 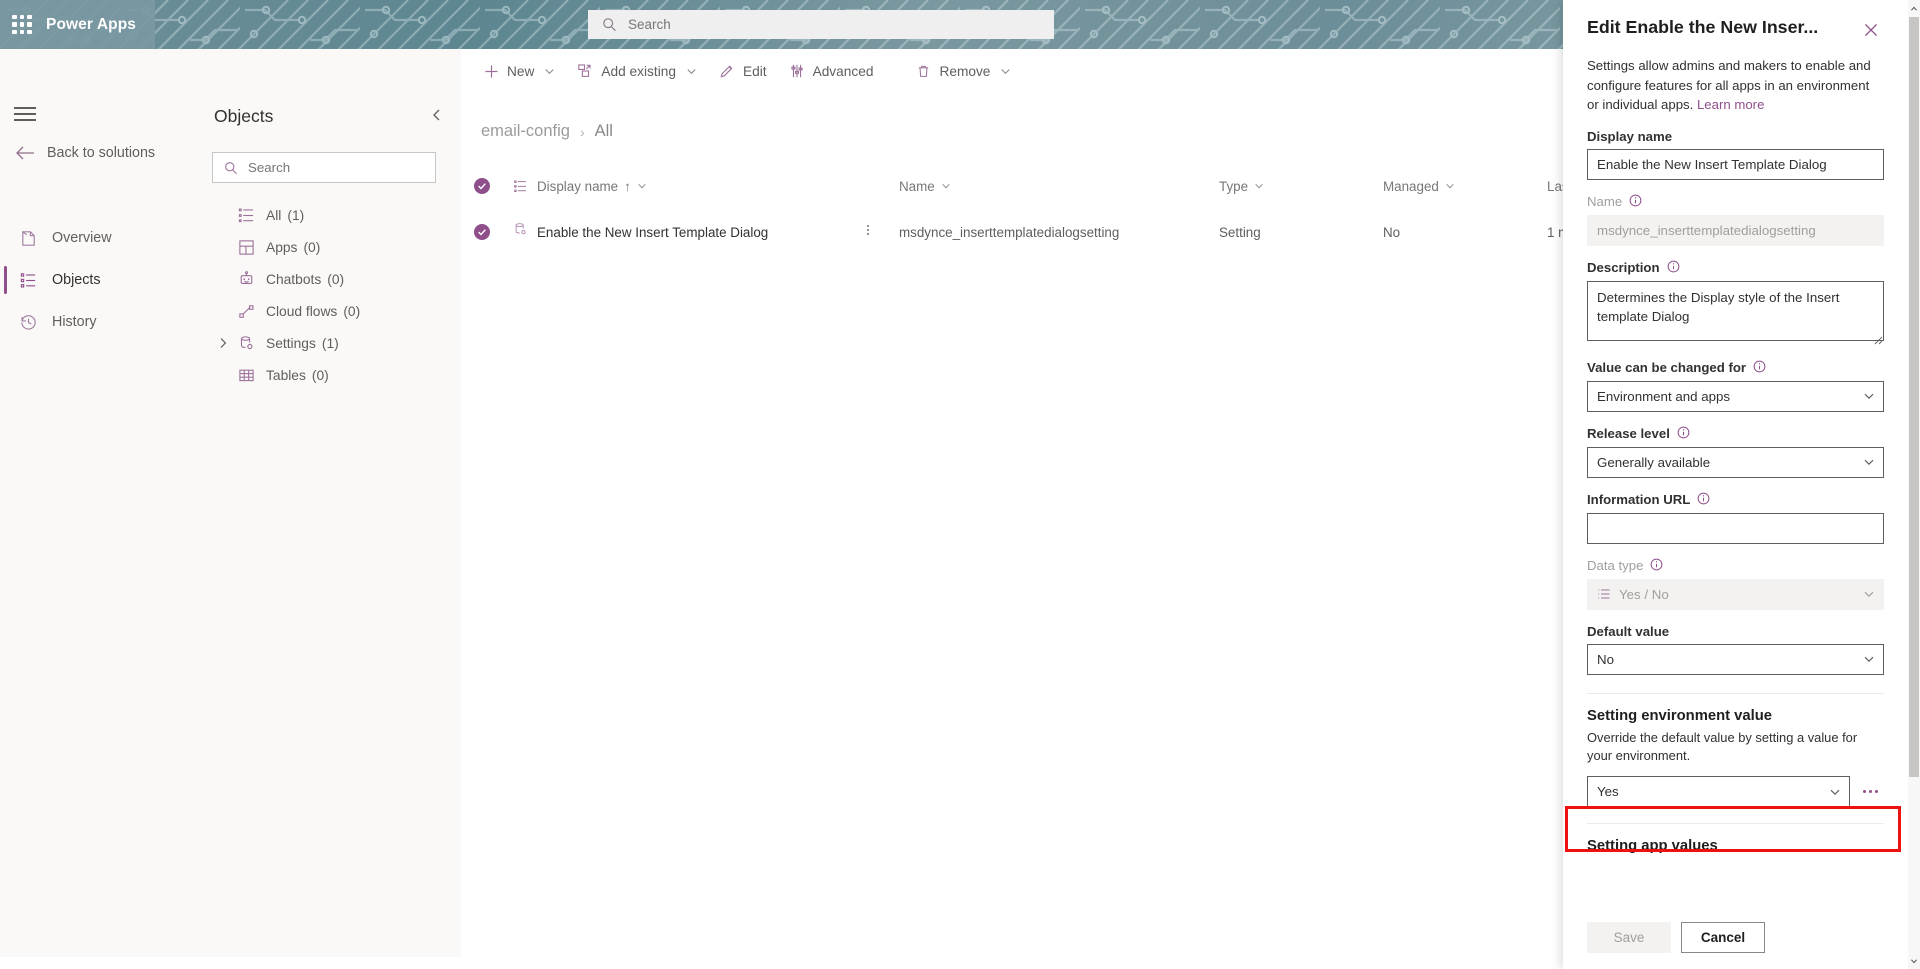 I want to click on tree-item-all: All (1), so click(x=328, y=215).